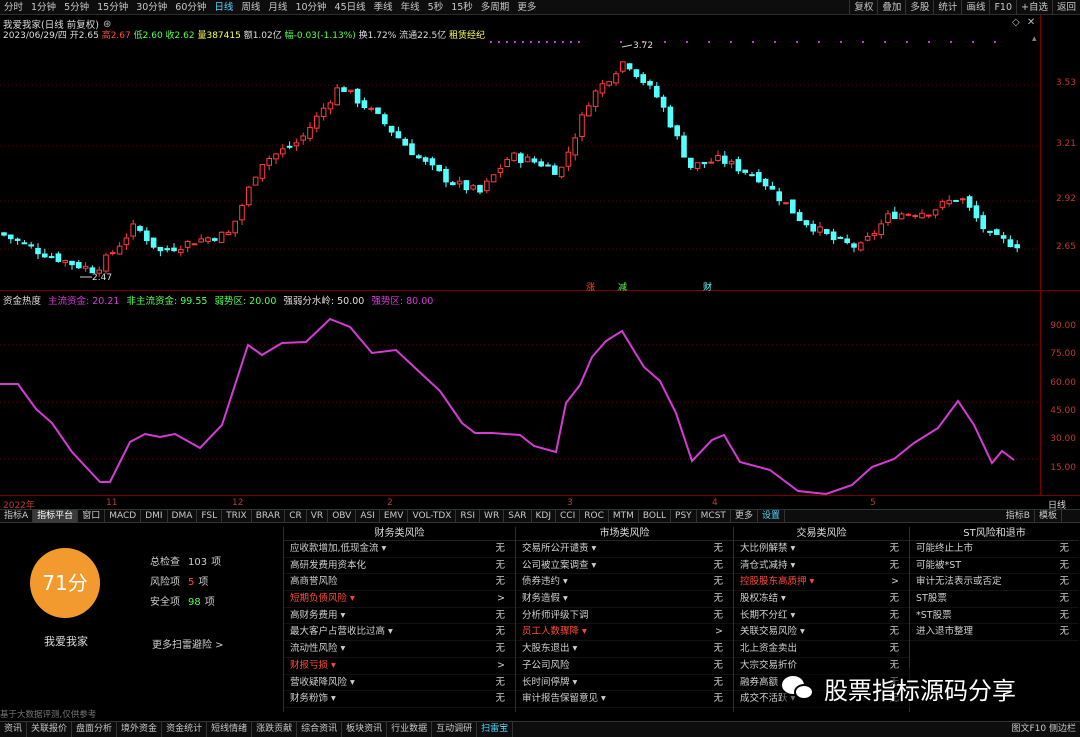 The height and width of the screenshot is (737, 1080). Describe the element at coordinates (112, 7) in the screenshot. I see `period-tab: 15分钟` at that location.